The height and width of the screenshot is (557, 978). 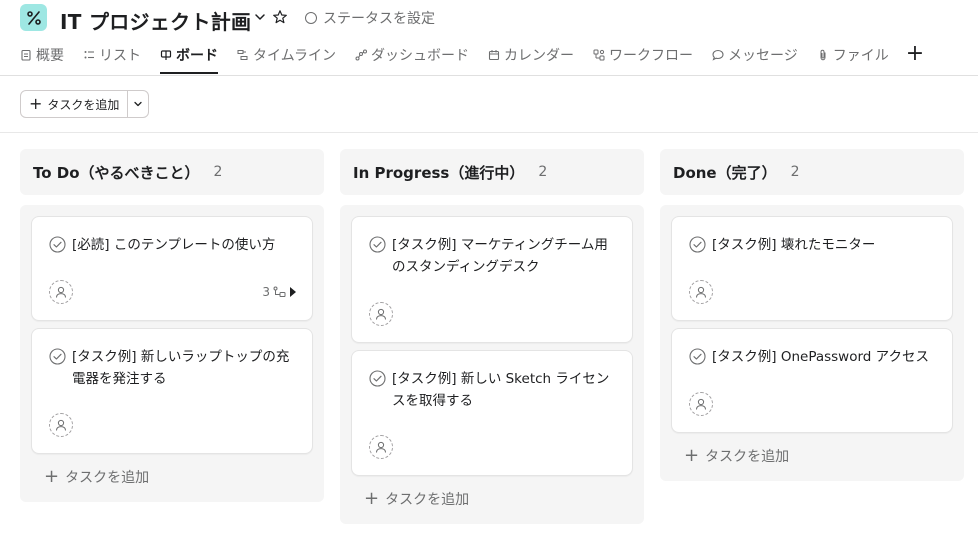 I want to click on dashboard-icon, so click(x=361, y=55).